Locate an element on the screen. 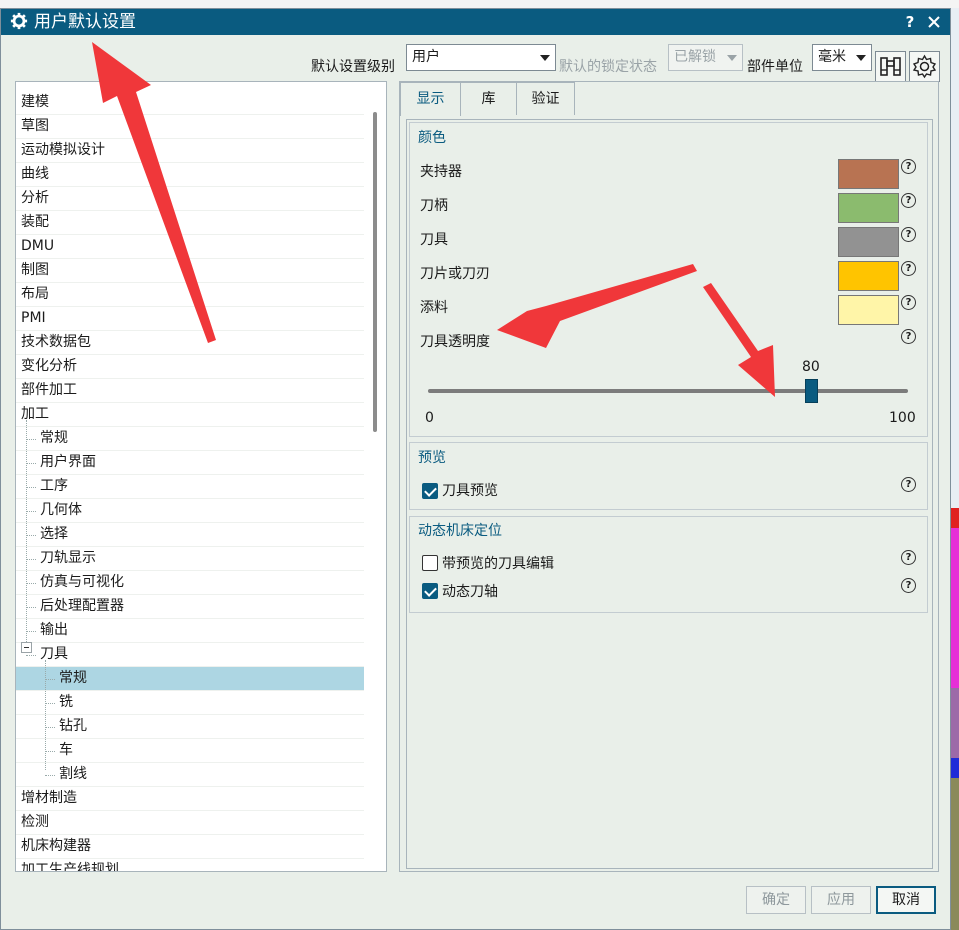 The width and height of the screenshot is (959, 930). tree-item-wire: 割线 is located at coordinates (190, 775).